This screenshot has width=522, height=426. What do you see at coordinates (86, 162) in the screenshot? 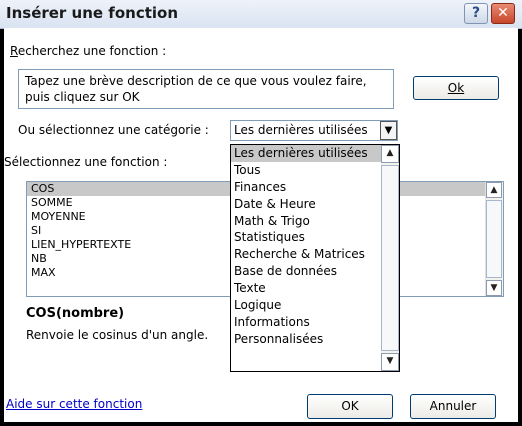
I see `function-list-label: Sélectionnez une fonction :` at bounding box center [86, 162].